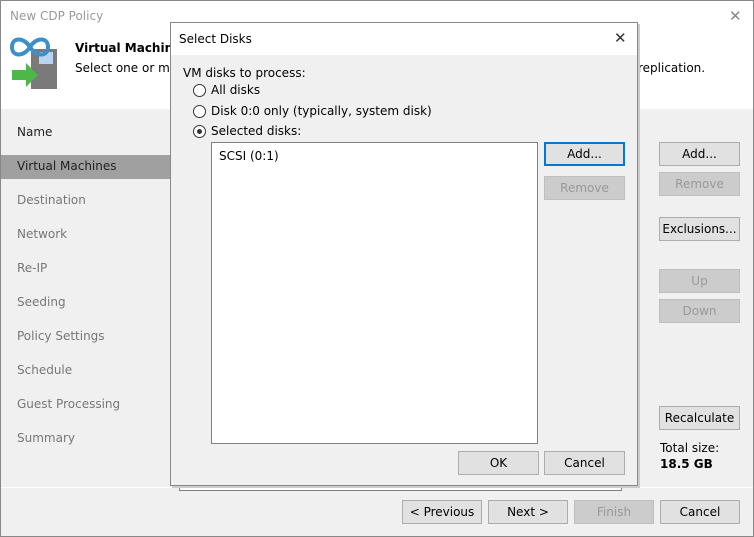  I want to click on radio-all-disks, so click(199, 90).